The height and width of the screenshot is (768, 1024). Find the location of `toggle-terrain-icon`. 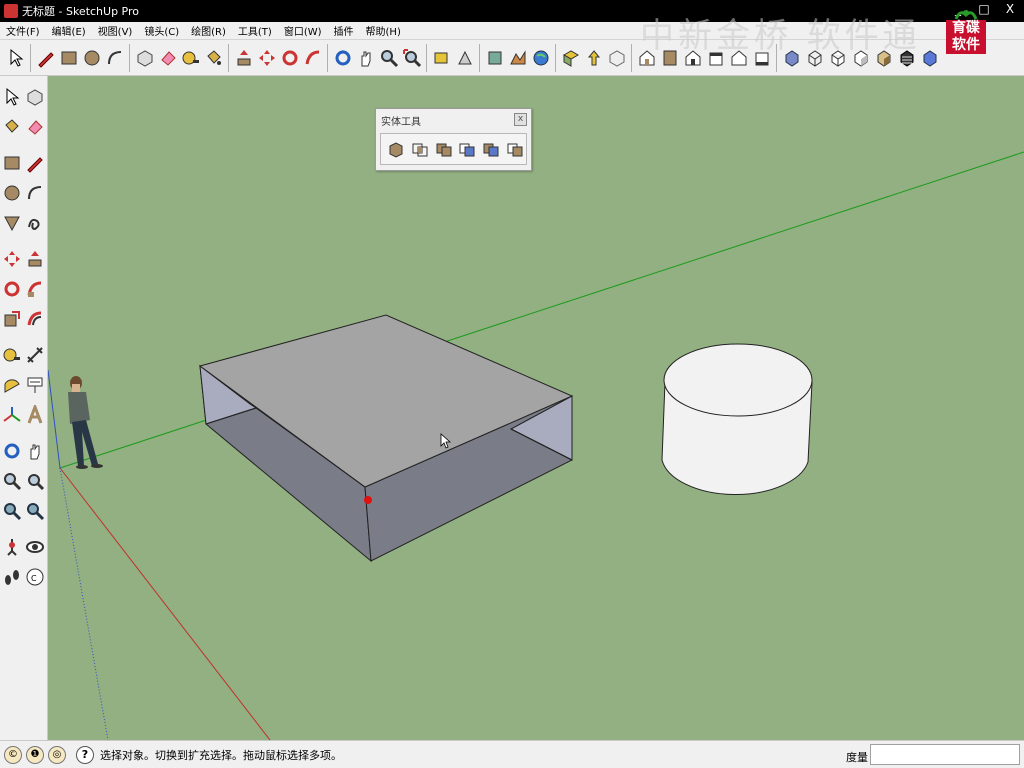

toggle-terrain-icon is located at coordinates (518, 58).